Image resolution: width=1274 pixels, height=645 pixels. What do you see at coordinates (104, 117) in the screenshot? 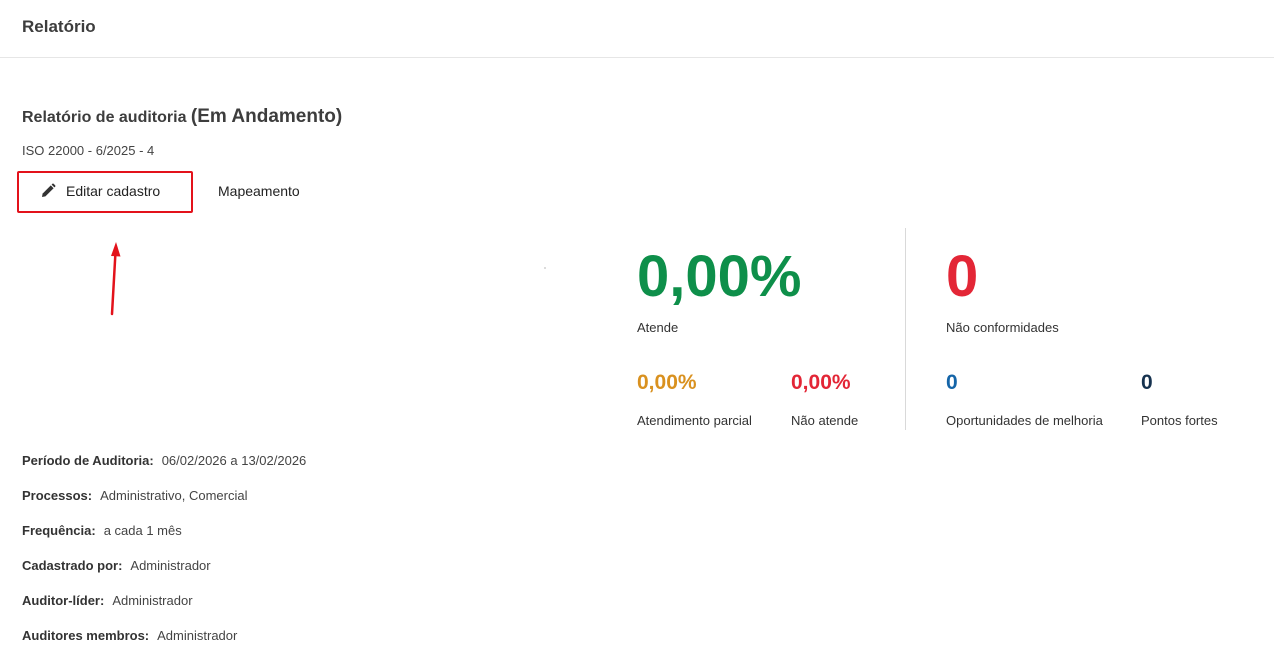
I see `report-title-text: Relatório de auditoria` at bounding box center [104, 117].